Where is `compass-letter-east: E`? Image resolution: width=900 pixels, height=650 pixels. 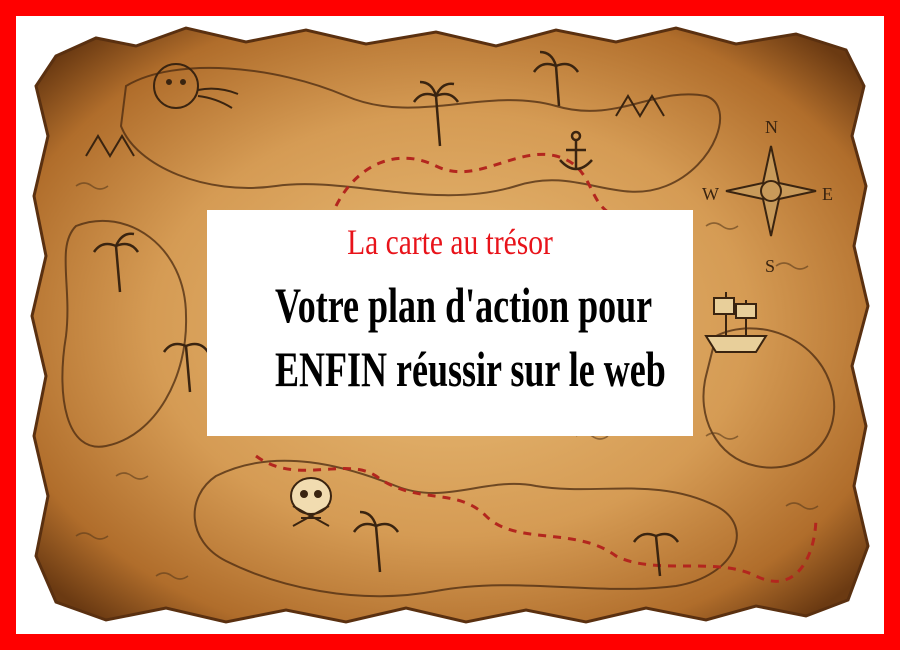
compass-letter-east: E is located at coordinates (827, 194).